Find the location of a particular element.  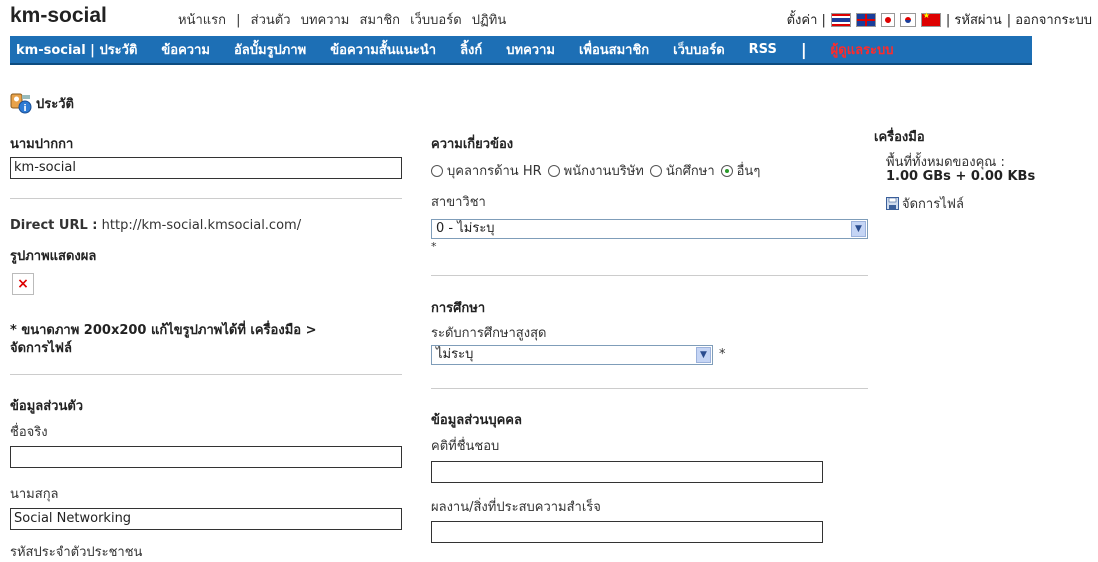

nav-links: ลิ้งก์ is located at coordinates (471, 49).